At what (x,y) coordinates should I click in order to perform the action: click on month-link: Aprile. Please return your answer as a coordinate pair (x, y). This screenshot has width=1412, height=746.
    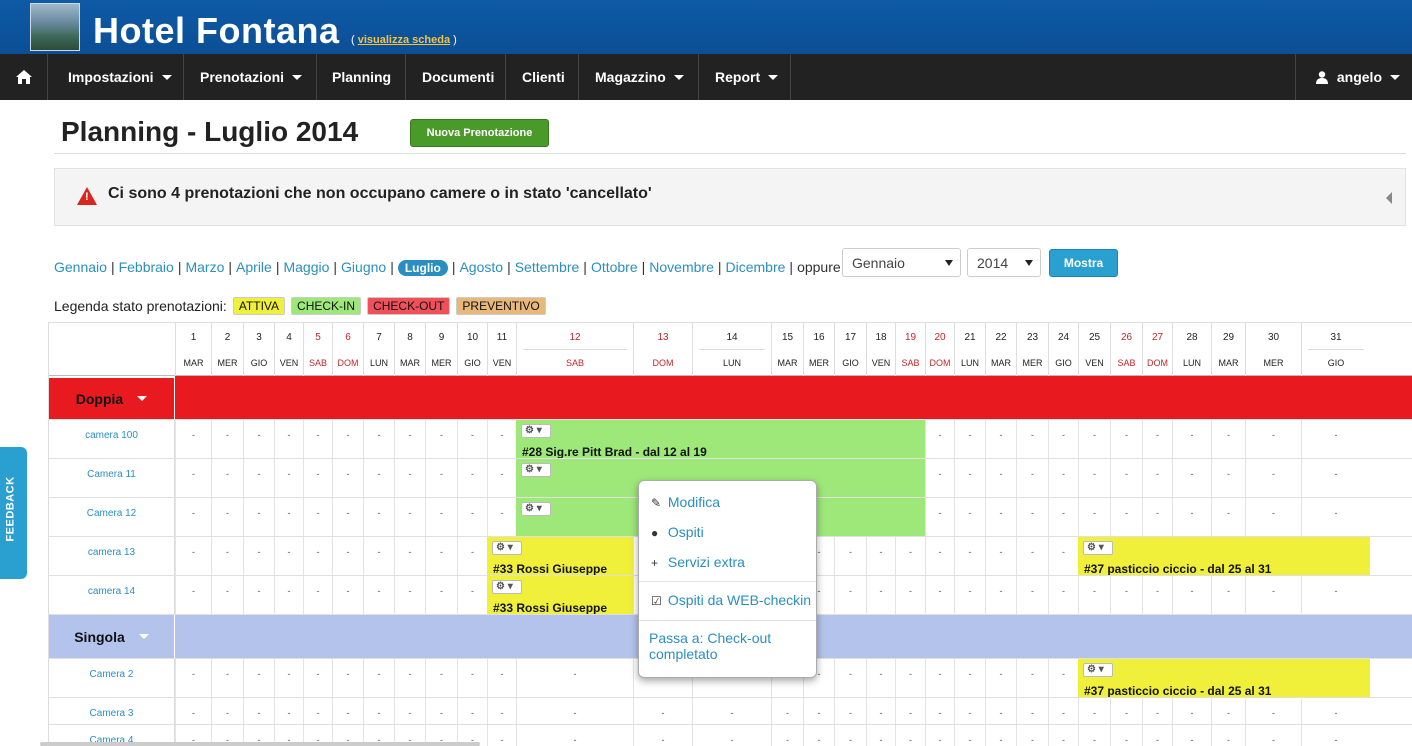
    Looking at the image, I should click on (254, 267).